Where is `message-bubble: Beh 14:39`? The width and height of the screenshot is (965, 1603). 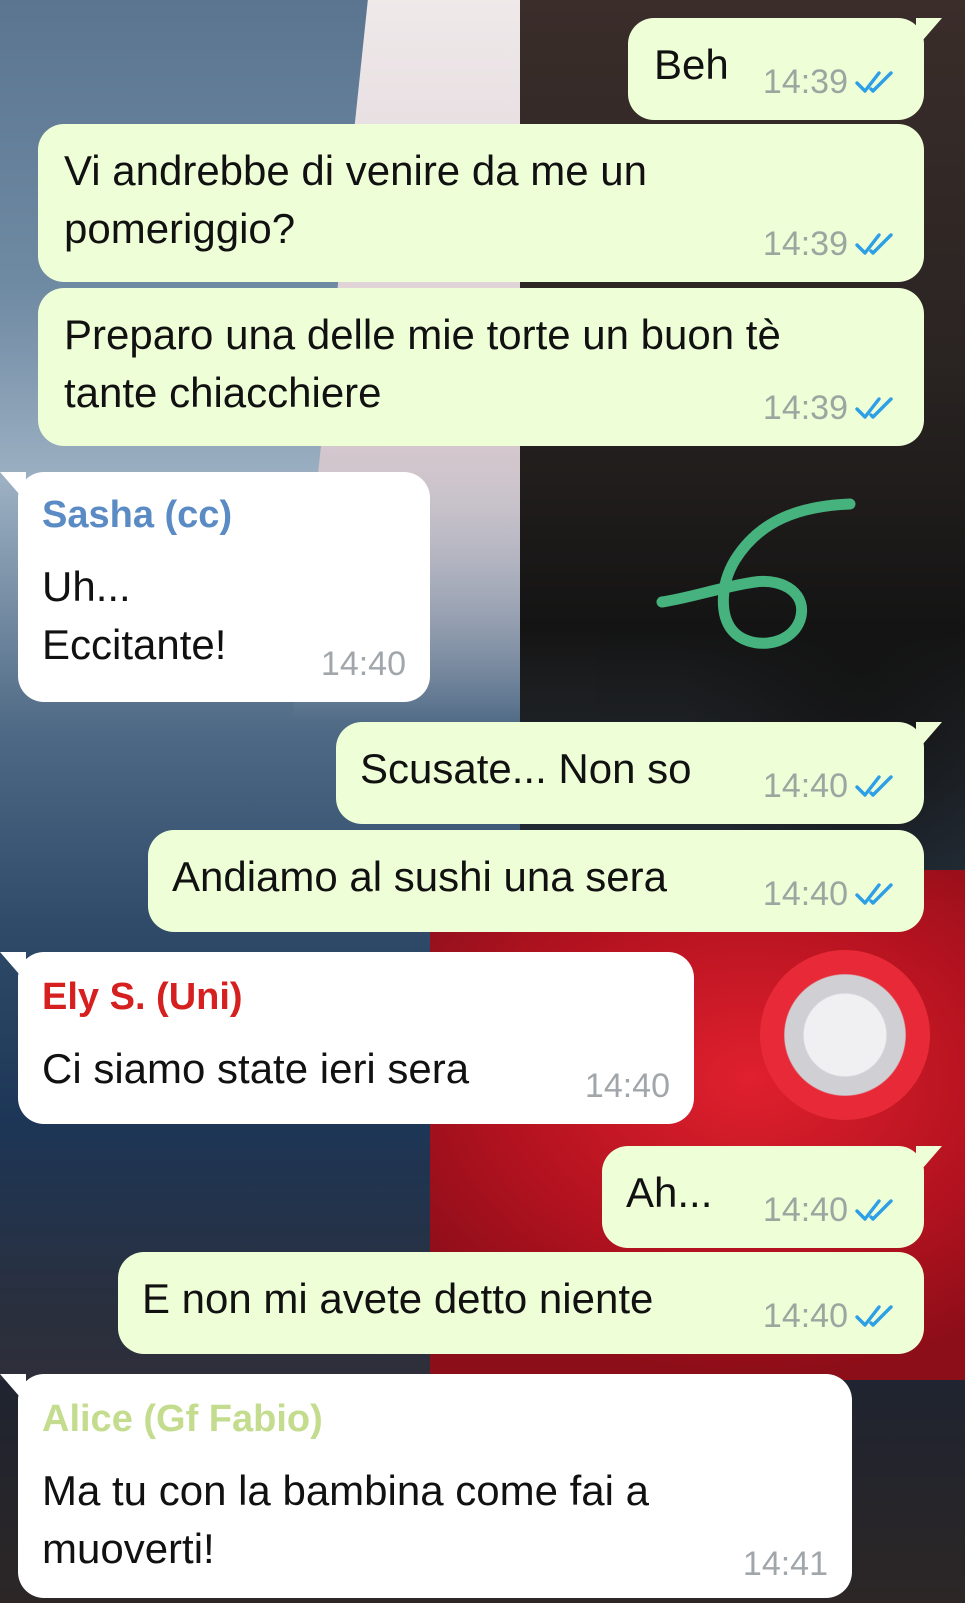 message-bubble: Beh 14:39 is located at coordinates (785, 69).